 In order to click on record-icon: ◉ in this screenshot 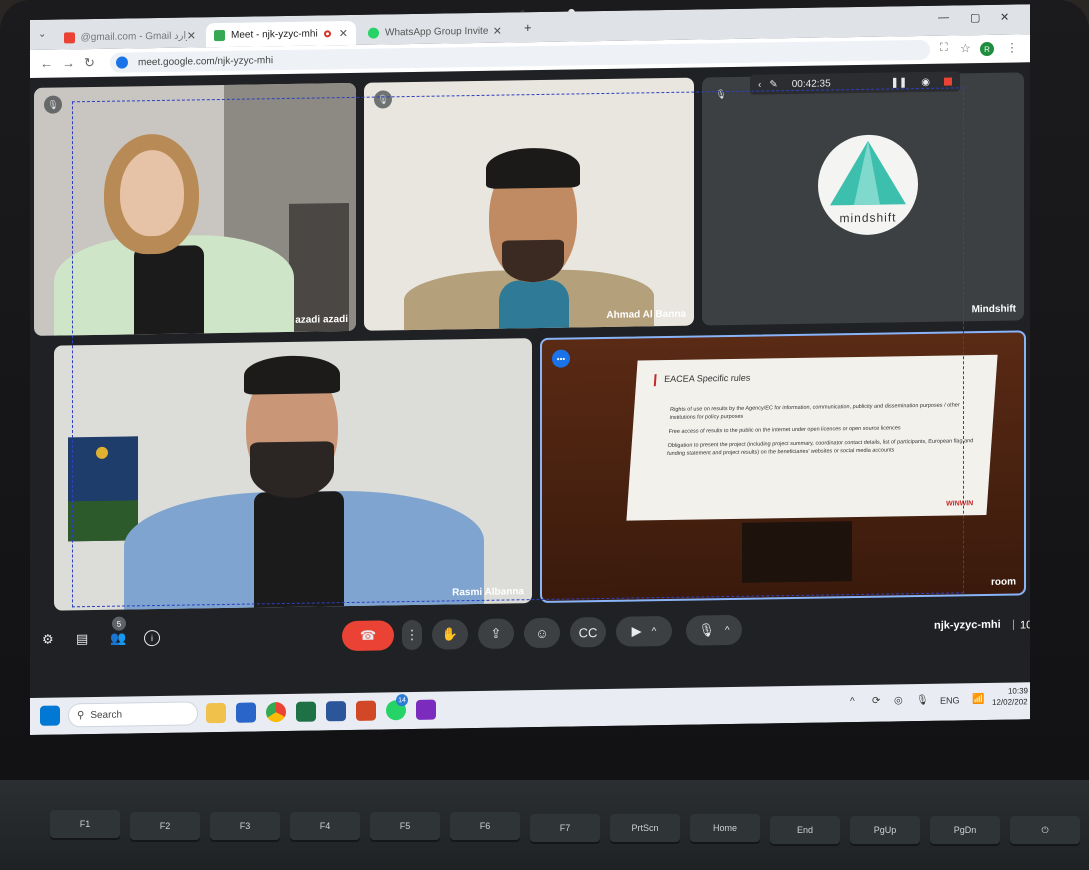, I will do `click(925, 81)`.